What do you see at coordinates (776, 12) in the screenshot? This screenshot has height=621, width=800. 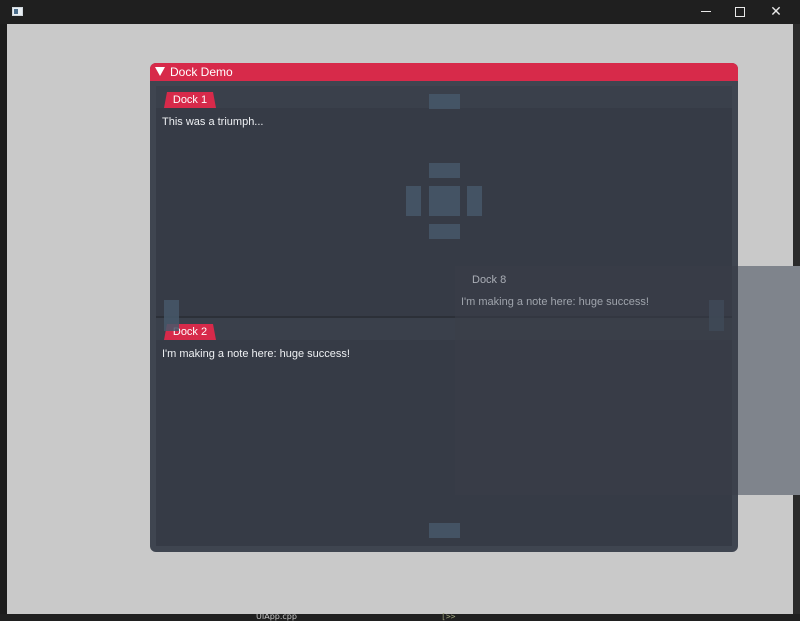 I see `close-button: ✕` at bounding box center [776, 12].